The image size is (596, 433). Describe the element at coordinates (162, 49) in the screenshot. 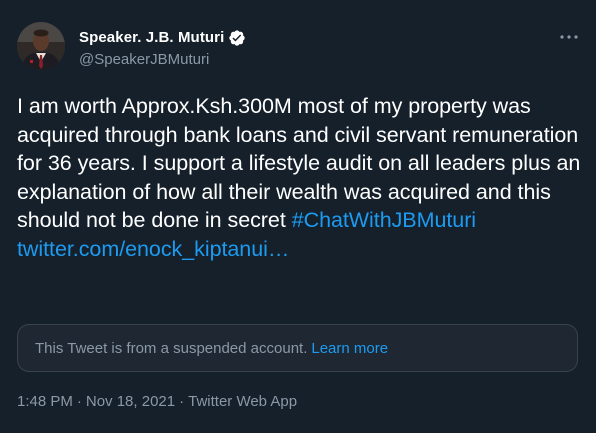

I see `author-info: Speaker. J.B. Muturi @SpeakerJBMuturi` at that location.